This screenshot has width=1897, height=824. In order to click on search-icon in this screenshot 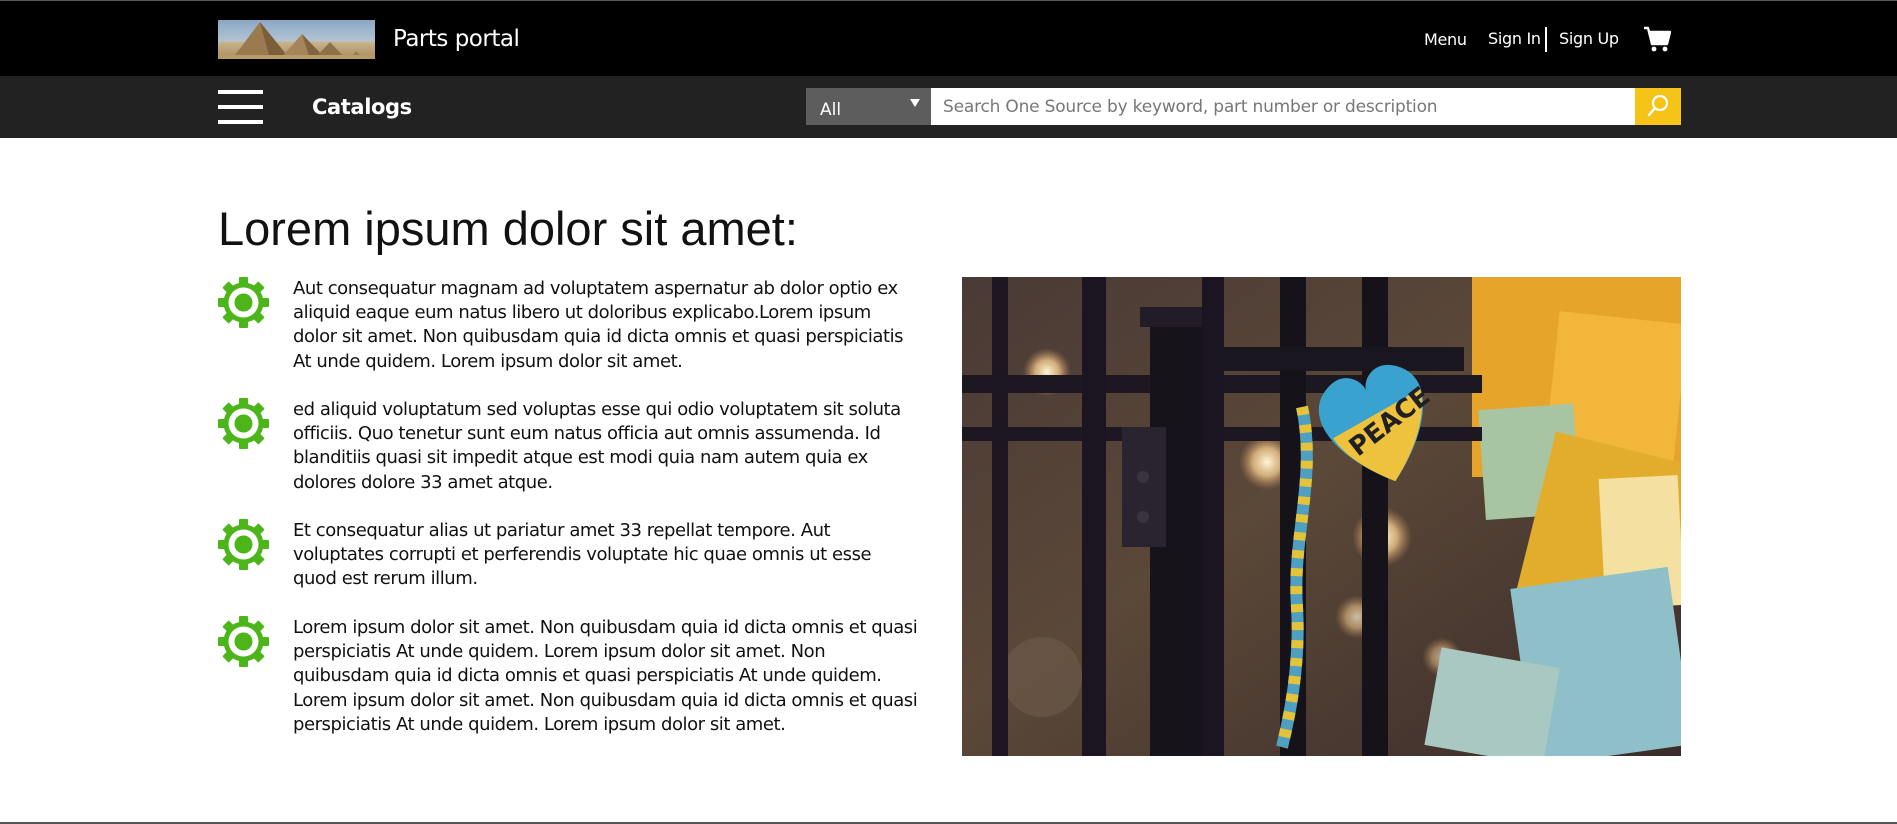, I will do `click(1658, 105)`.